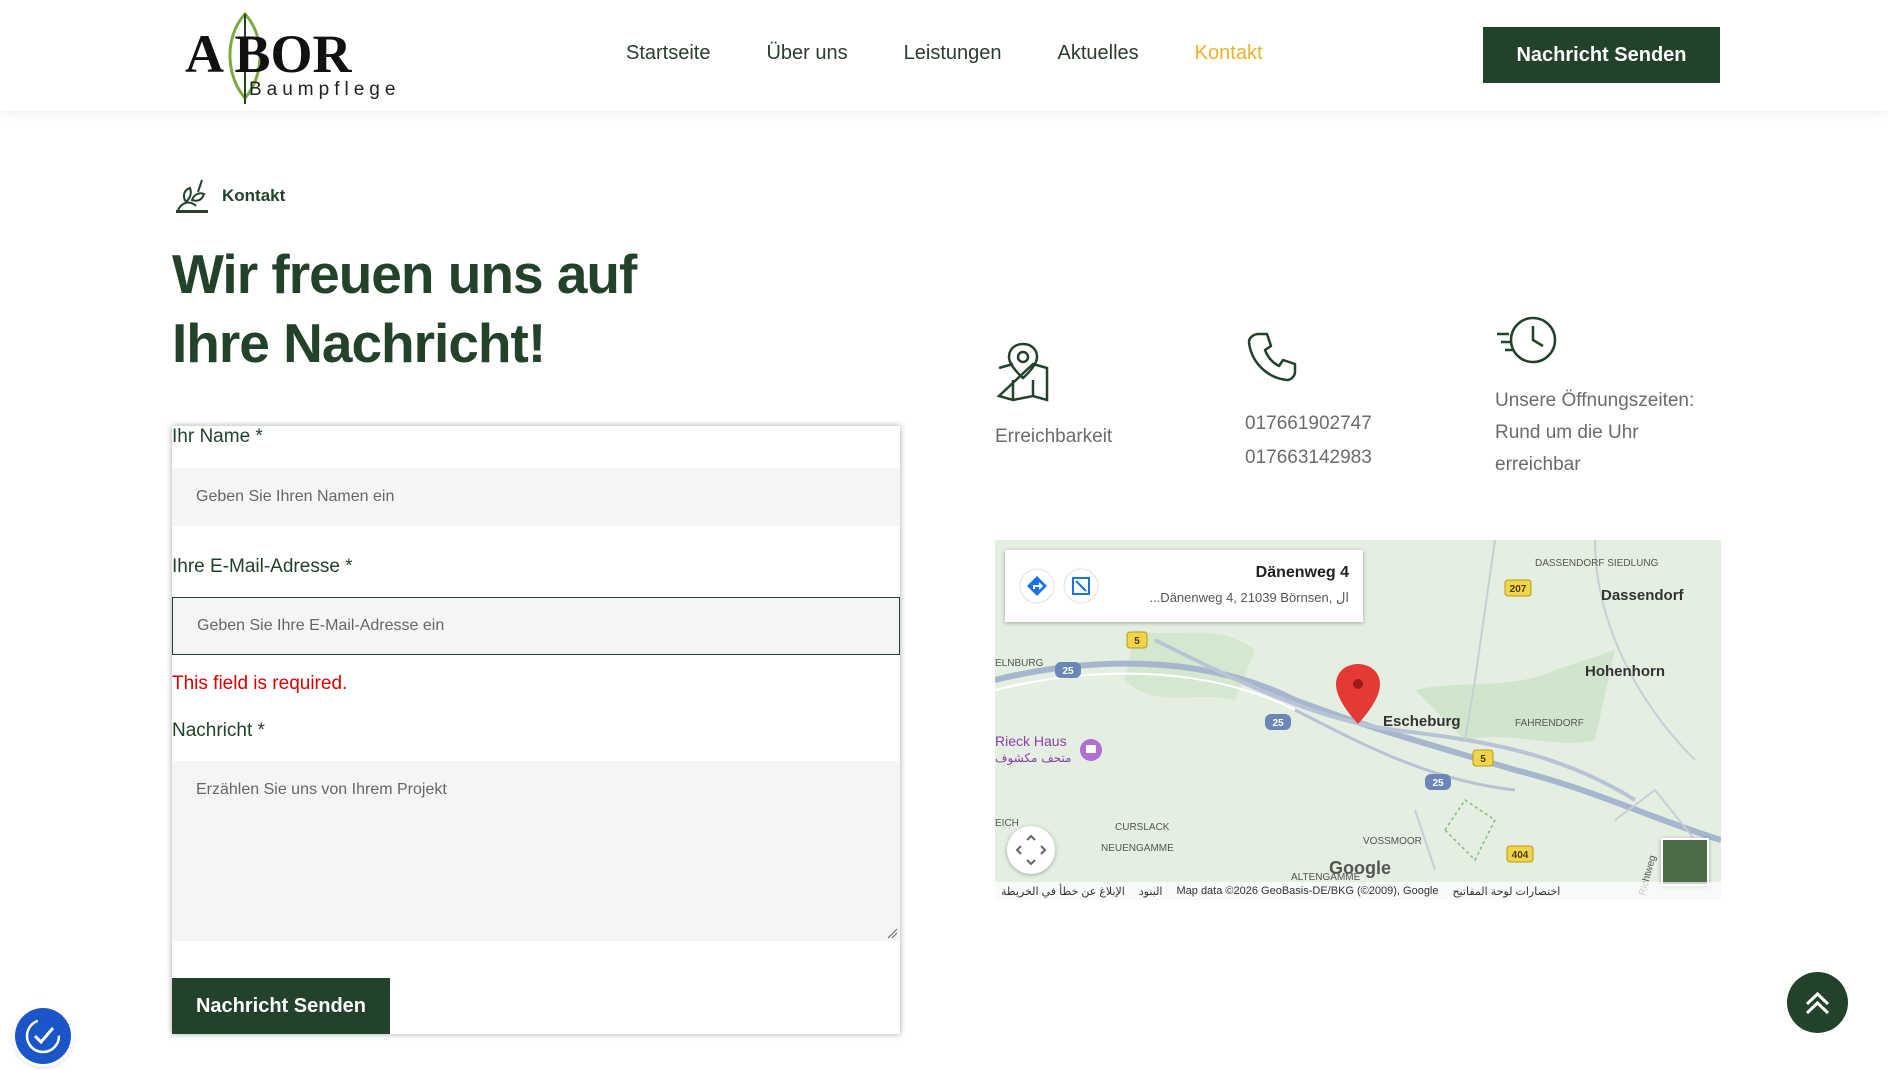  Describe the element at coordinates (1031, 741) in the screenshot. I see `map-label-rieck-haus: Rieck Haus` at that location.